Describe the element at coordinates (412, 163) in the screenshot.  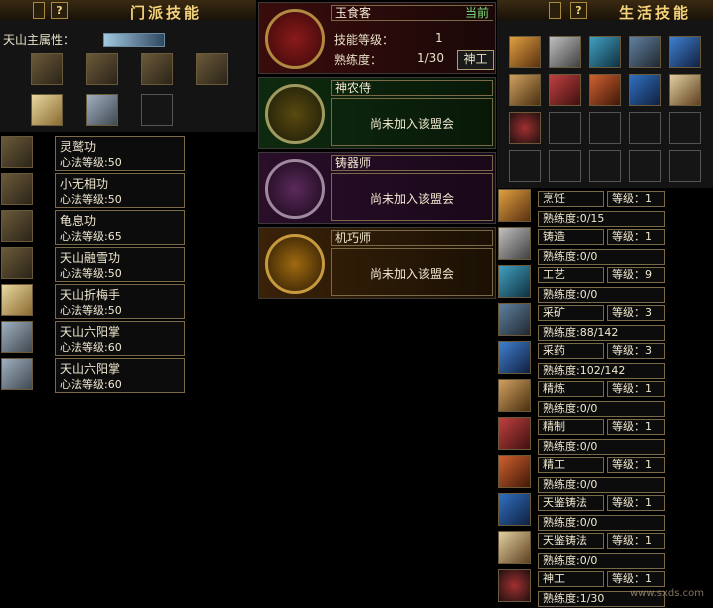
I see `guild-name: 铸器师` at that location.